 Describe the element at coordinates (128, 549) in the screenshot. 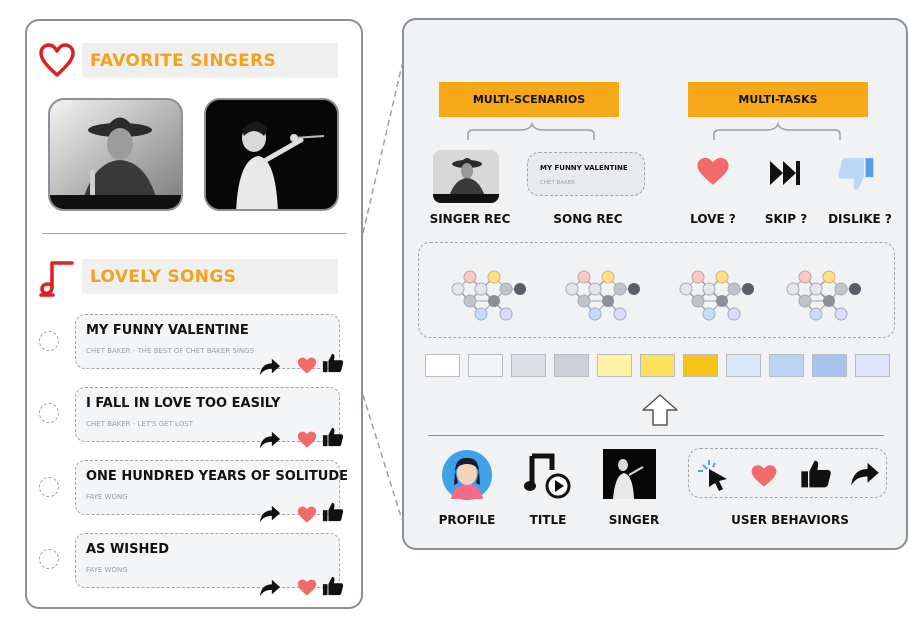

I see `song-title: AS WISHED` at that location.